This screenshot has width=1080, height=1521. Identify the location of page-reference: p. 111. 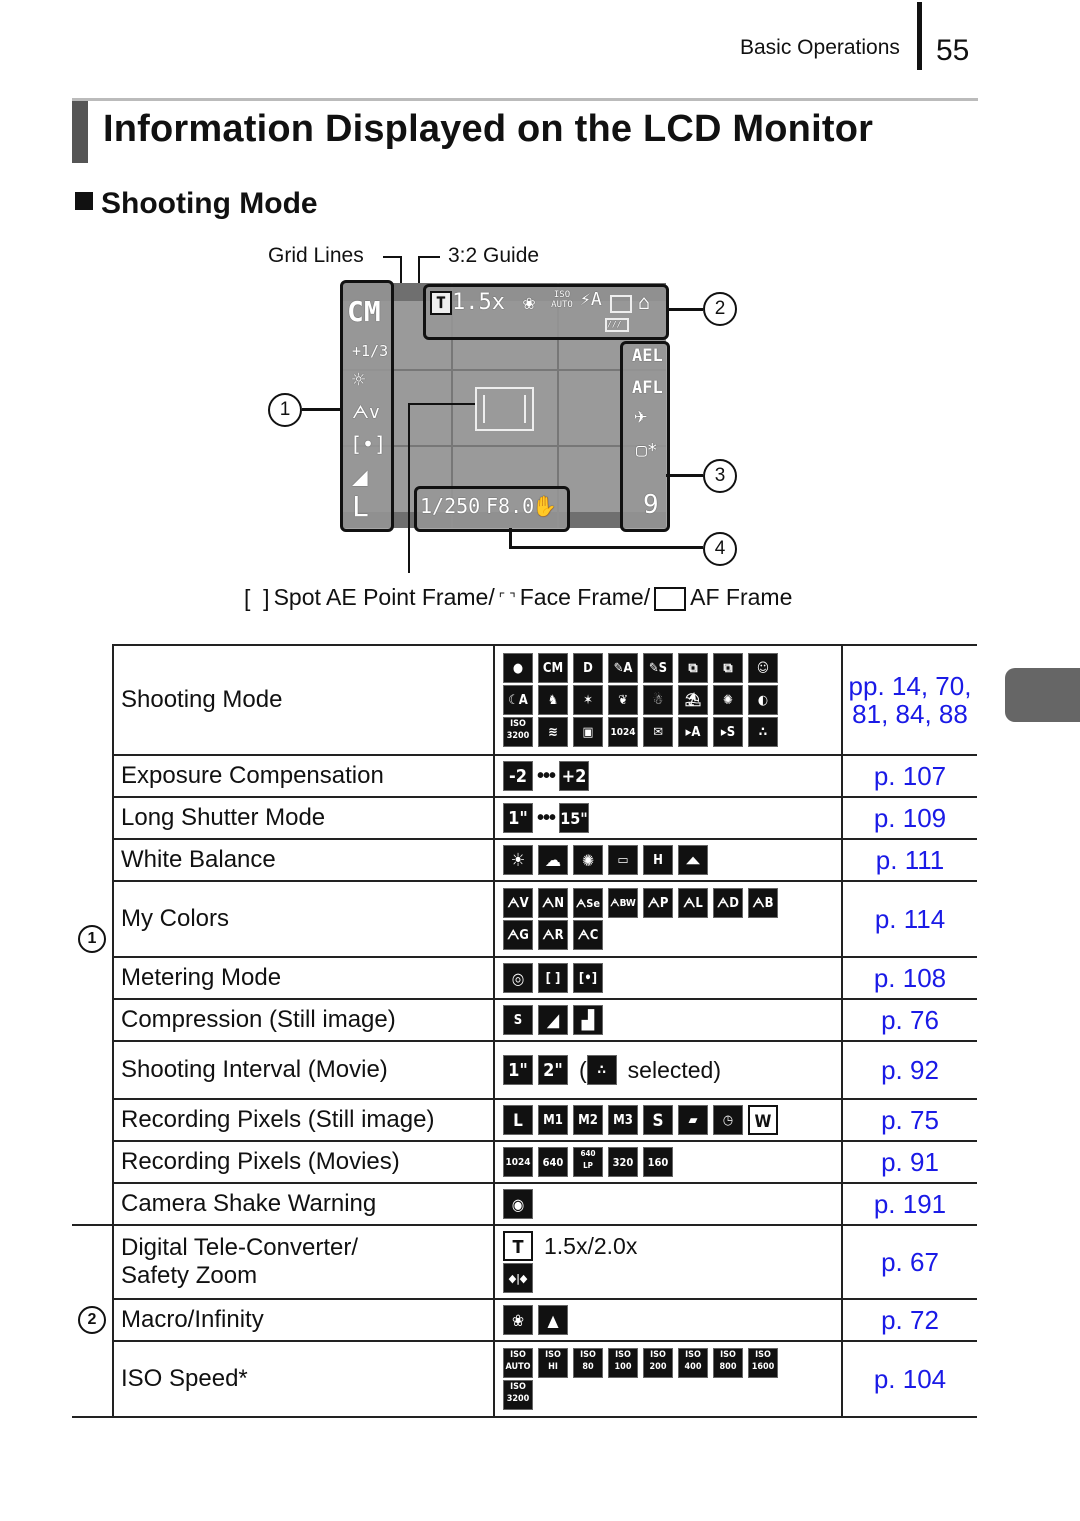
(909, 860).